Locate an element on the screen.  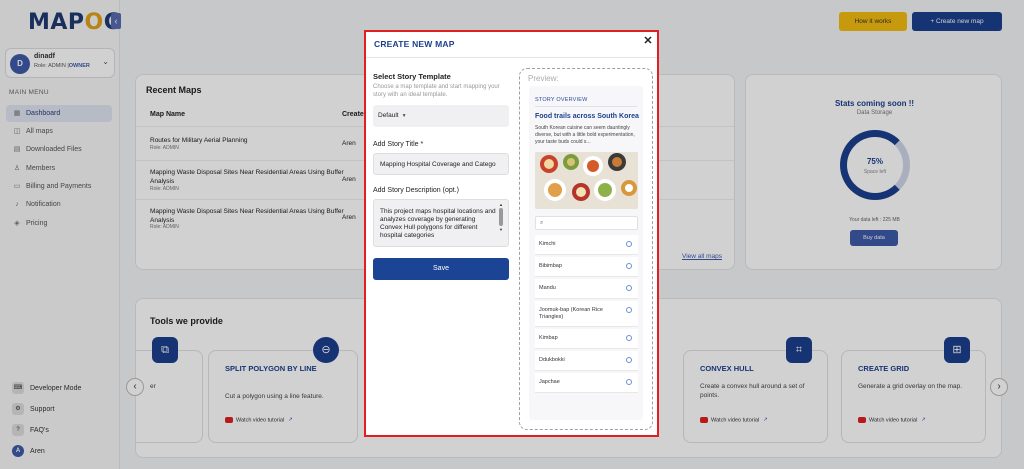
list-item: Ddukbokki is located at coordinates (586, 361).